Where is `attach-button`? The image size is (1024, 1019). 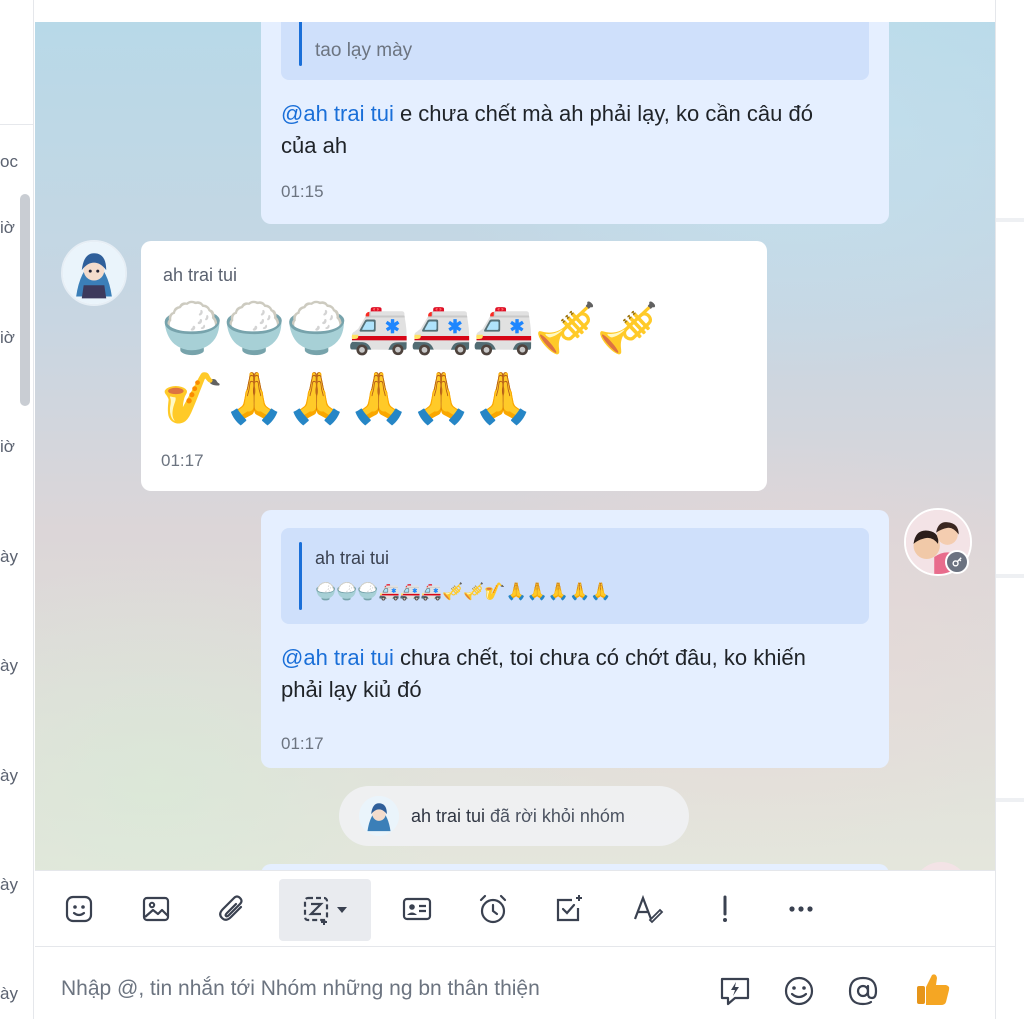 attach-button is located at coordinates (233, 909).